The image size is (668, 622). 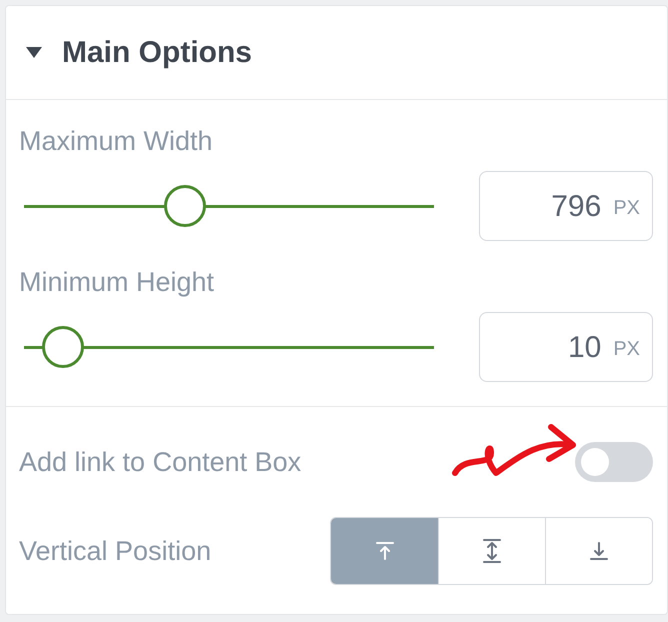 What do you see at coordinates (585, 348) in the screenshot?
I see `field-value: 10` at bounding box center [585, 348].